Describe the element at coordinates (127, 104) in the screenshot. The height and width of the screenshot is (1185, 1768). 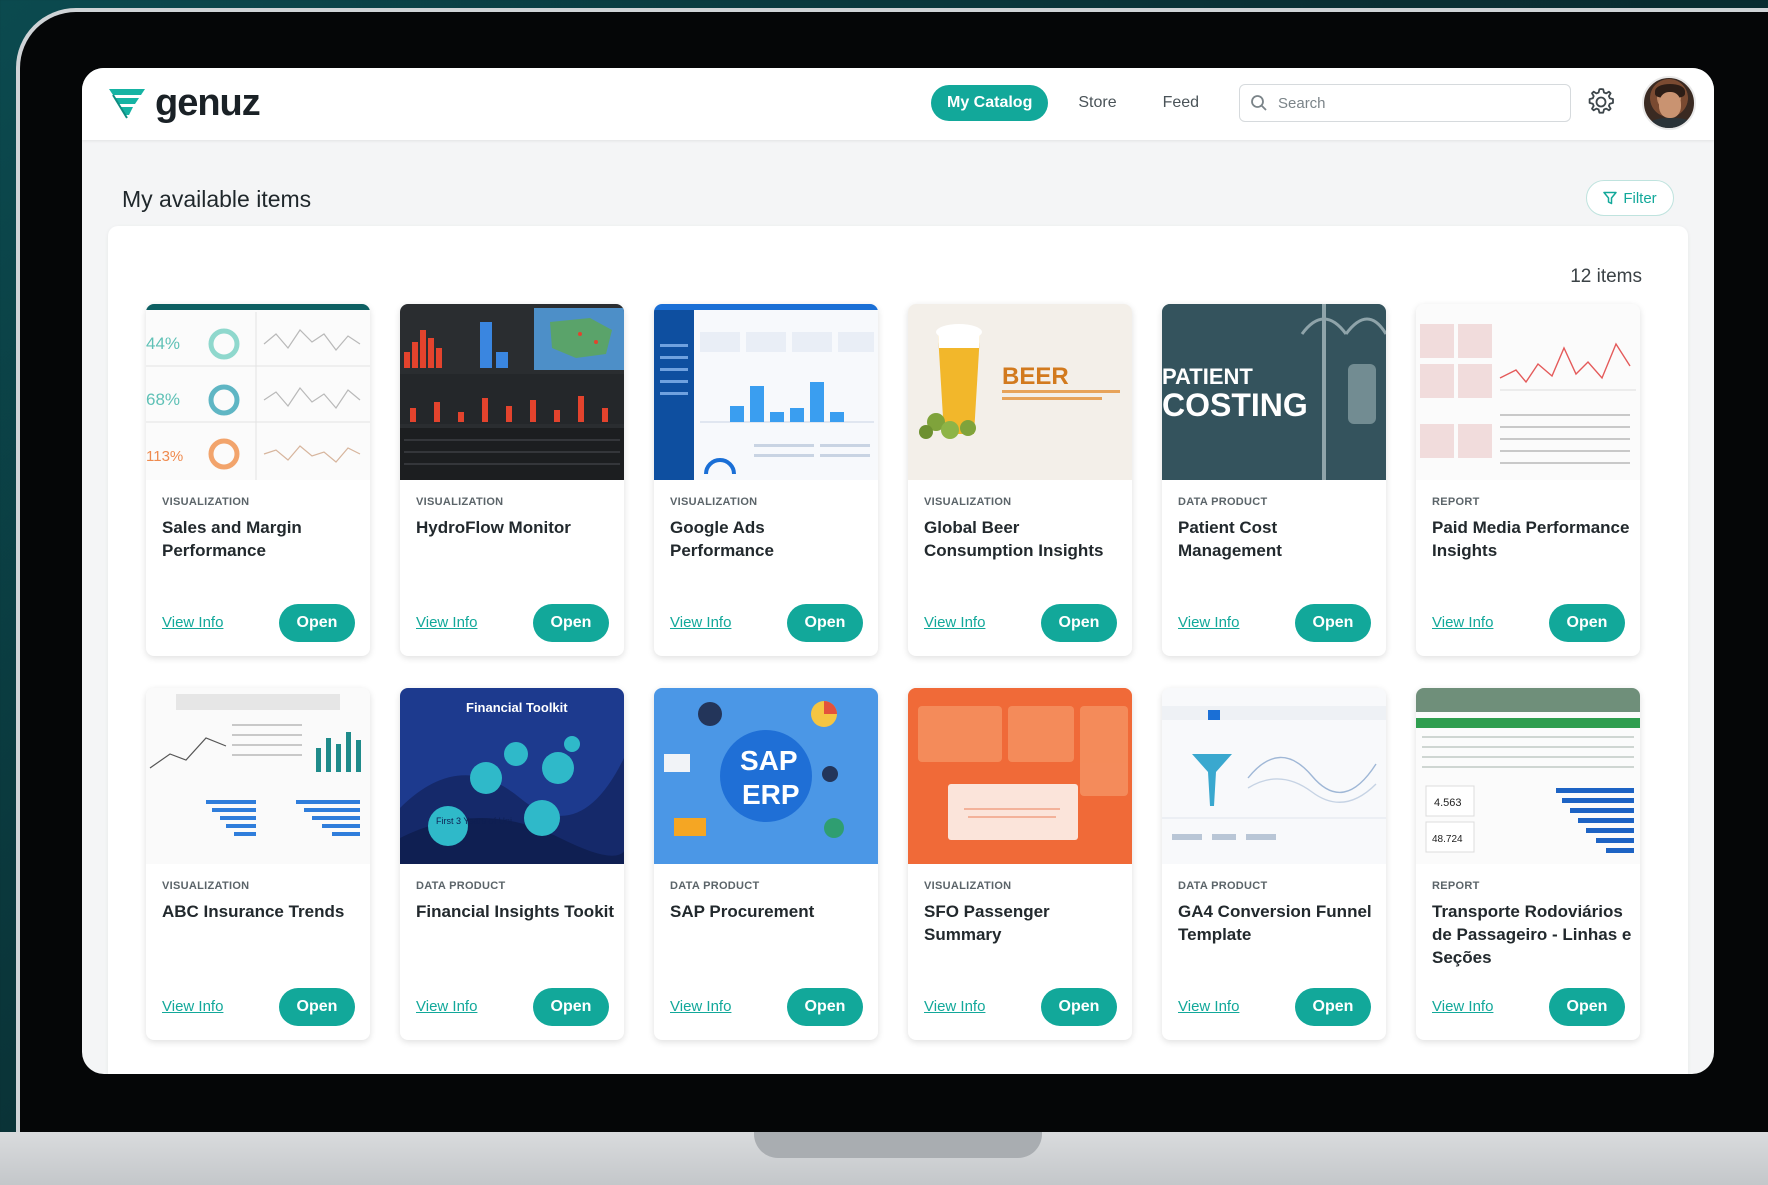
I see `genuz-logo-icon` at that location.